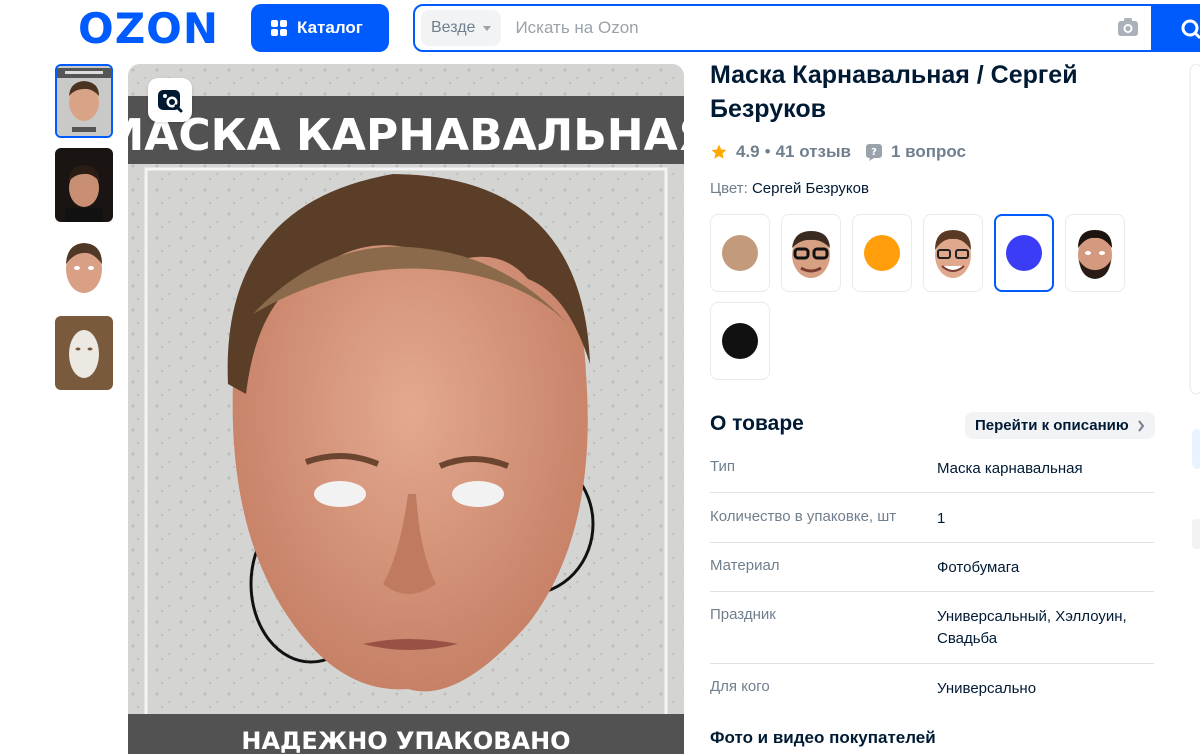 The width and height of the screenshot is (1200, 754). I want to click on search-scope-select: Везде, so click(461, 28).